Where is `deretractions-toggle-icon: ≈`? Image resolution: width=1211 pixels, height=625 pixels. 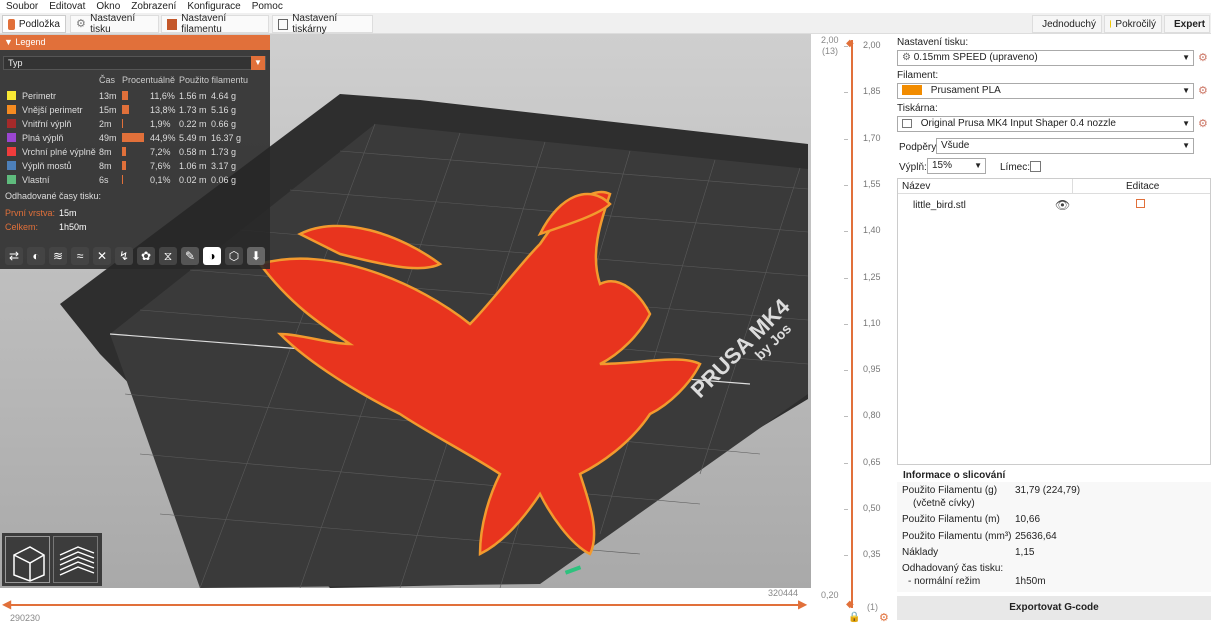 deretractions-toggle-icon: ≈ is located at coordinates (80, 256).